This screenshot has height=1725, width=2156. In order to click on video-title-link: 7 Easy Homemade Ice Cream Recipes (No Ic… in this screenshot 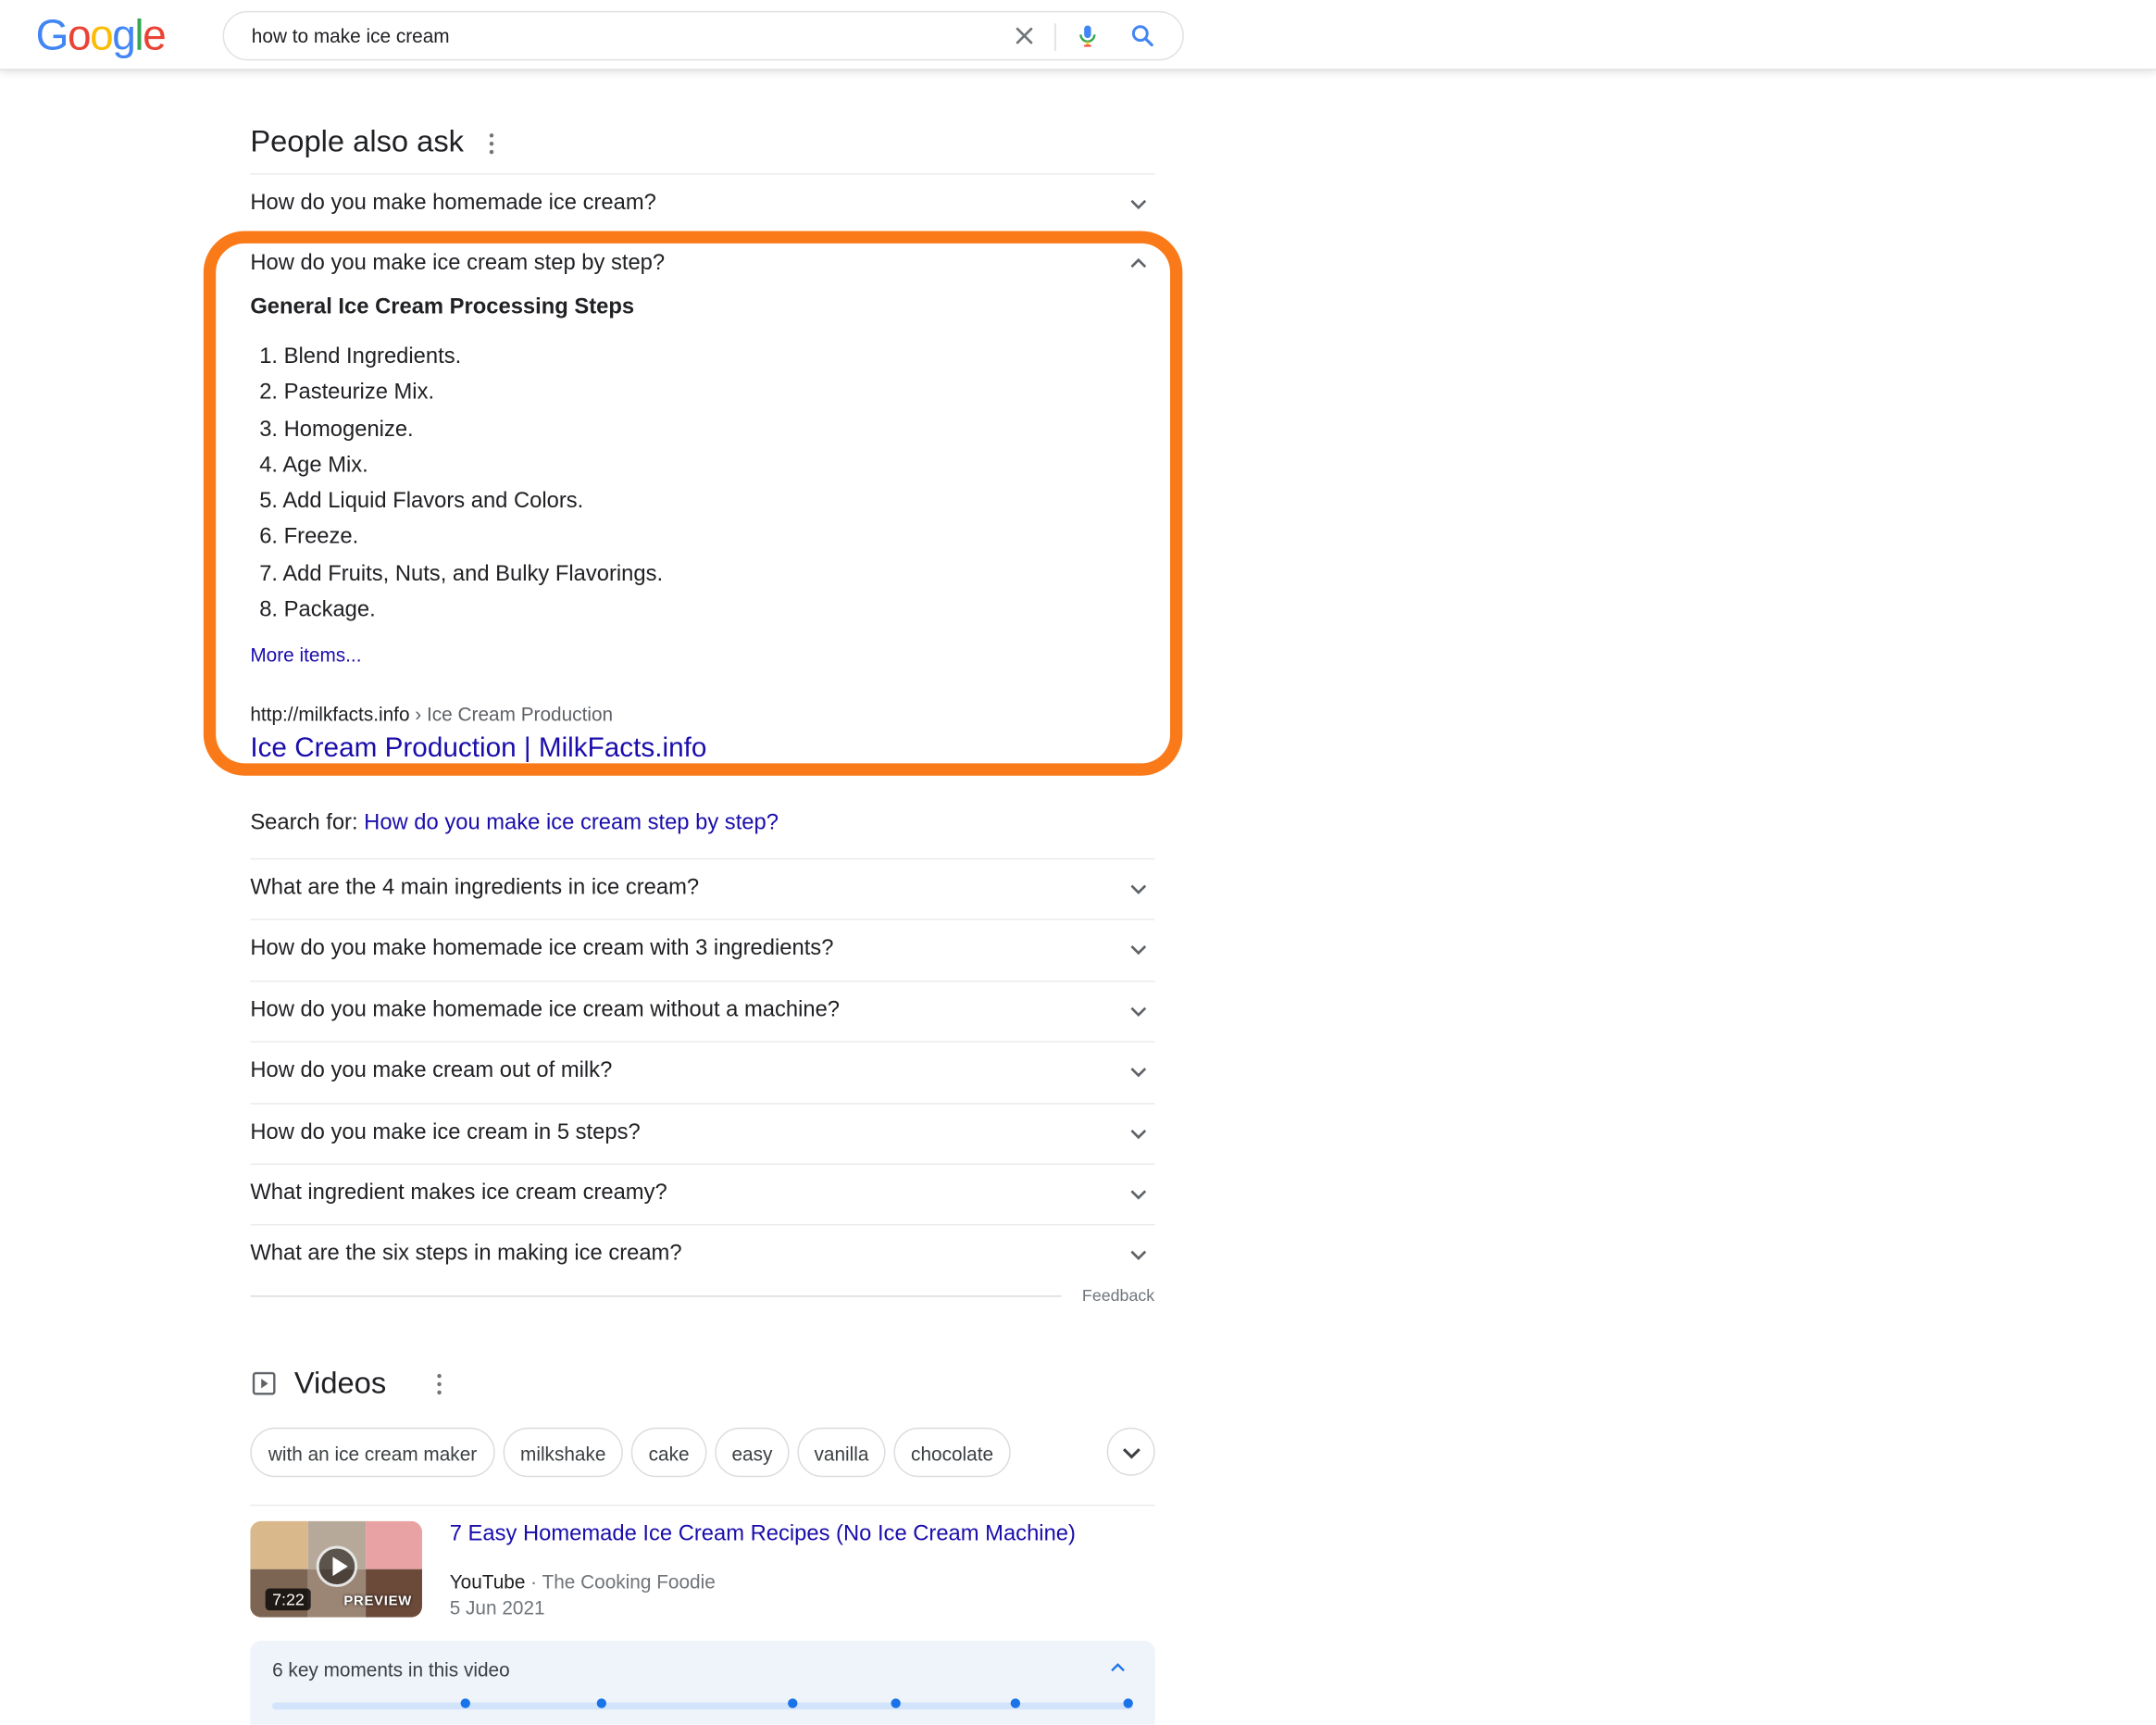, I will do `click(763, 1535)`.